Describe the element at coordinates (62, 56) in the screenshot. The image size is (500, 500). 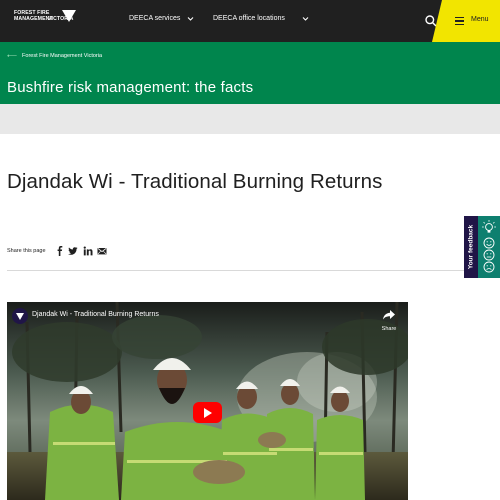
I see `breadcrumb-link: Forest Fire Management Victoria` at that location.